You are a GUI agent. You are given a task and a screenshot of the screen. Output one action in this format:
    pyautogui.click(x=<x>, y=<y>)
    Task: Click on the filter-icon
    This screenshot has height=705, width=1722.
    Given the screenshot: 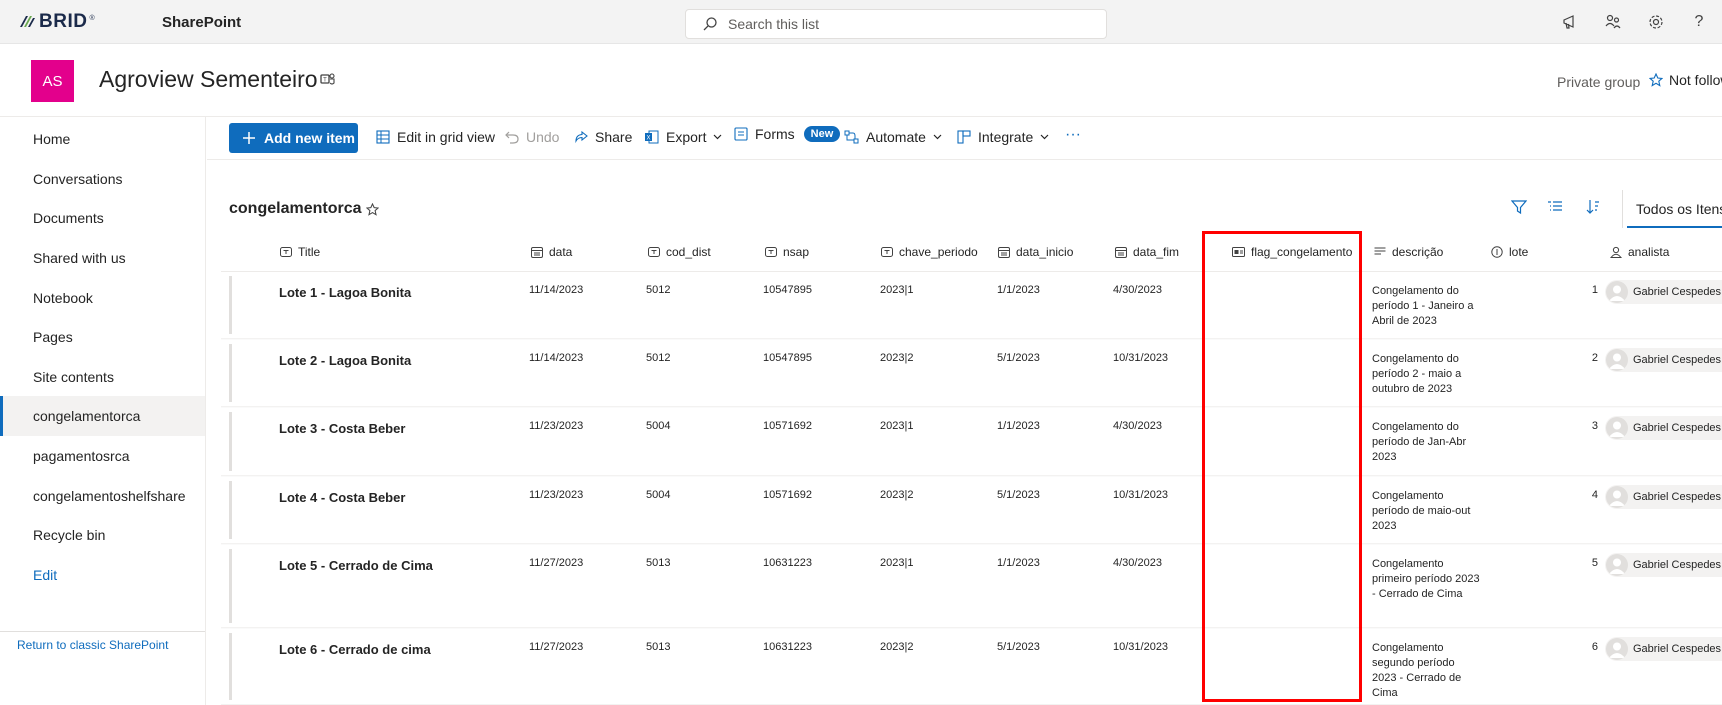 What is the action you would take?
    pyautogui.click(x=1519, y=207)
    